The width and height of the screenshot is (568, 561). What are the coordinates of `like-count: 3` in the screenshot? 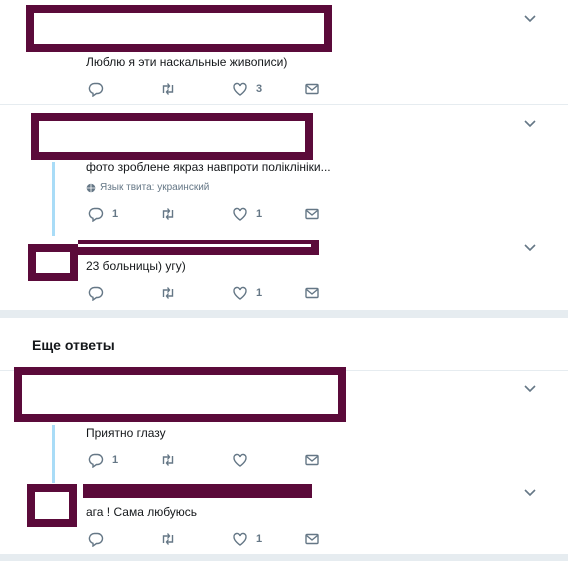 It's located at (259, 89).